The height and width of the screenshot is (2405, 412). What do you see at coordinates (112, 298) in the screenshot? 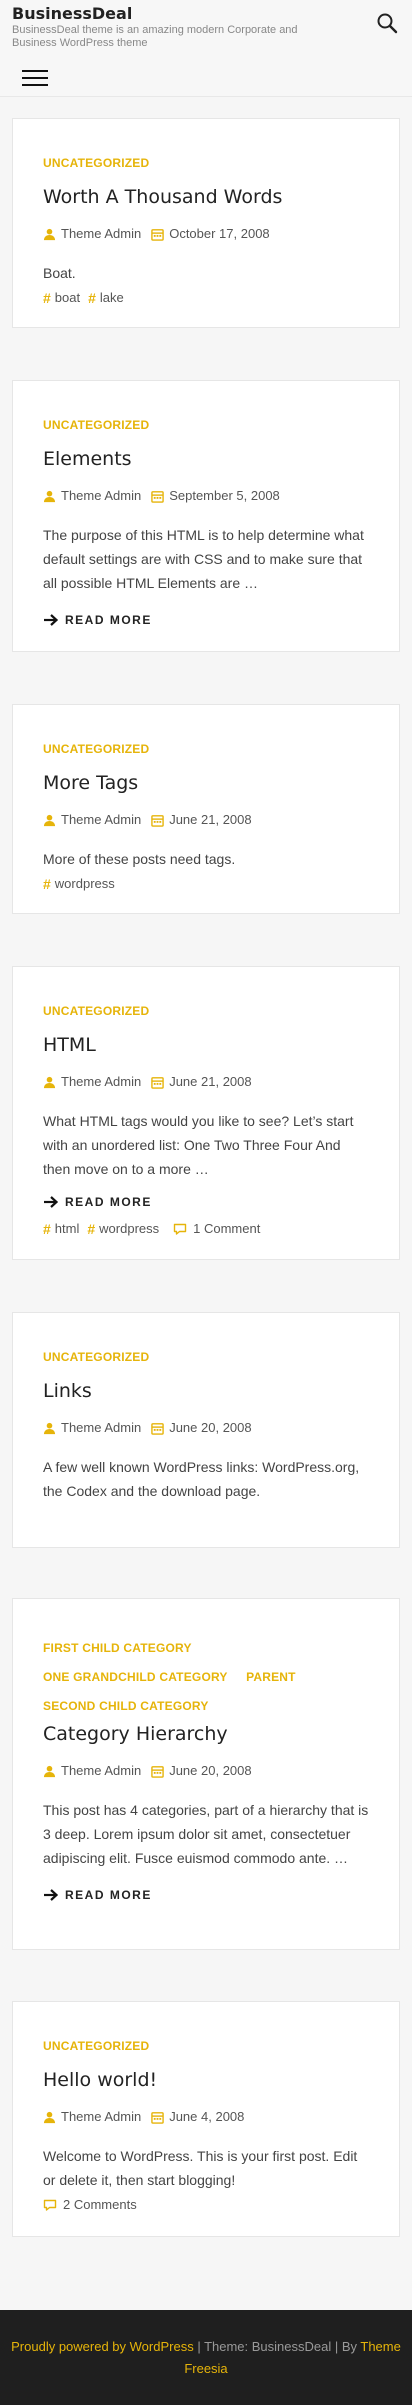
I see `tag-link: lake` at bounding box center [112, 298].